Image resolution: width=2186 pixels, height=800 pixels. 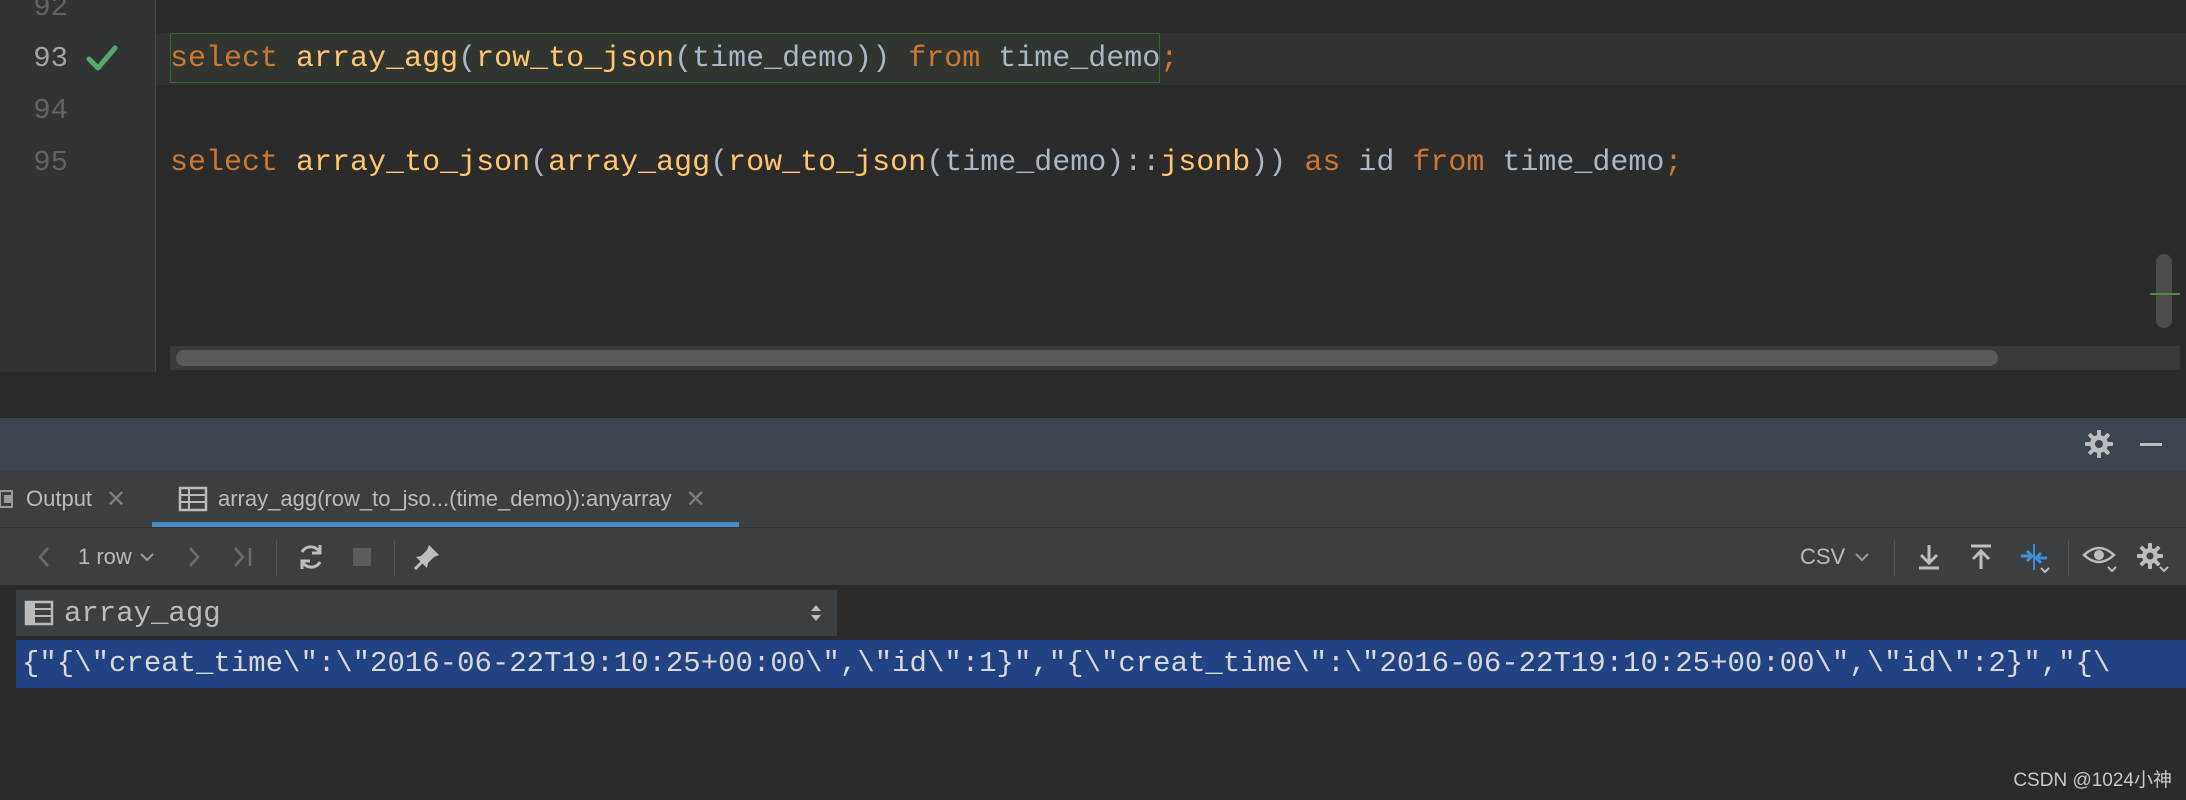 I want to click on active-tab-indicator, so click(x=445, y=524).